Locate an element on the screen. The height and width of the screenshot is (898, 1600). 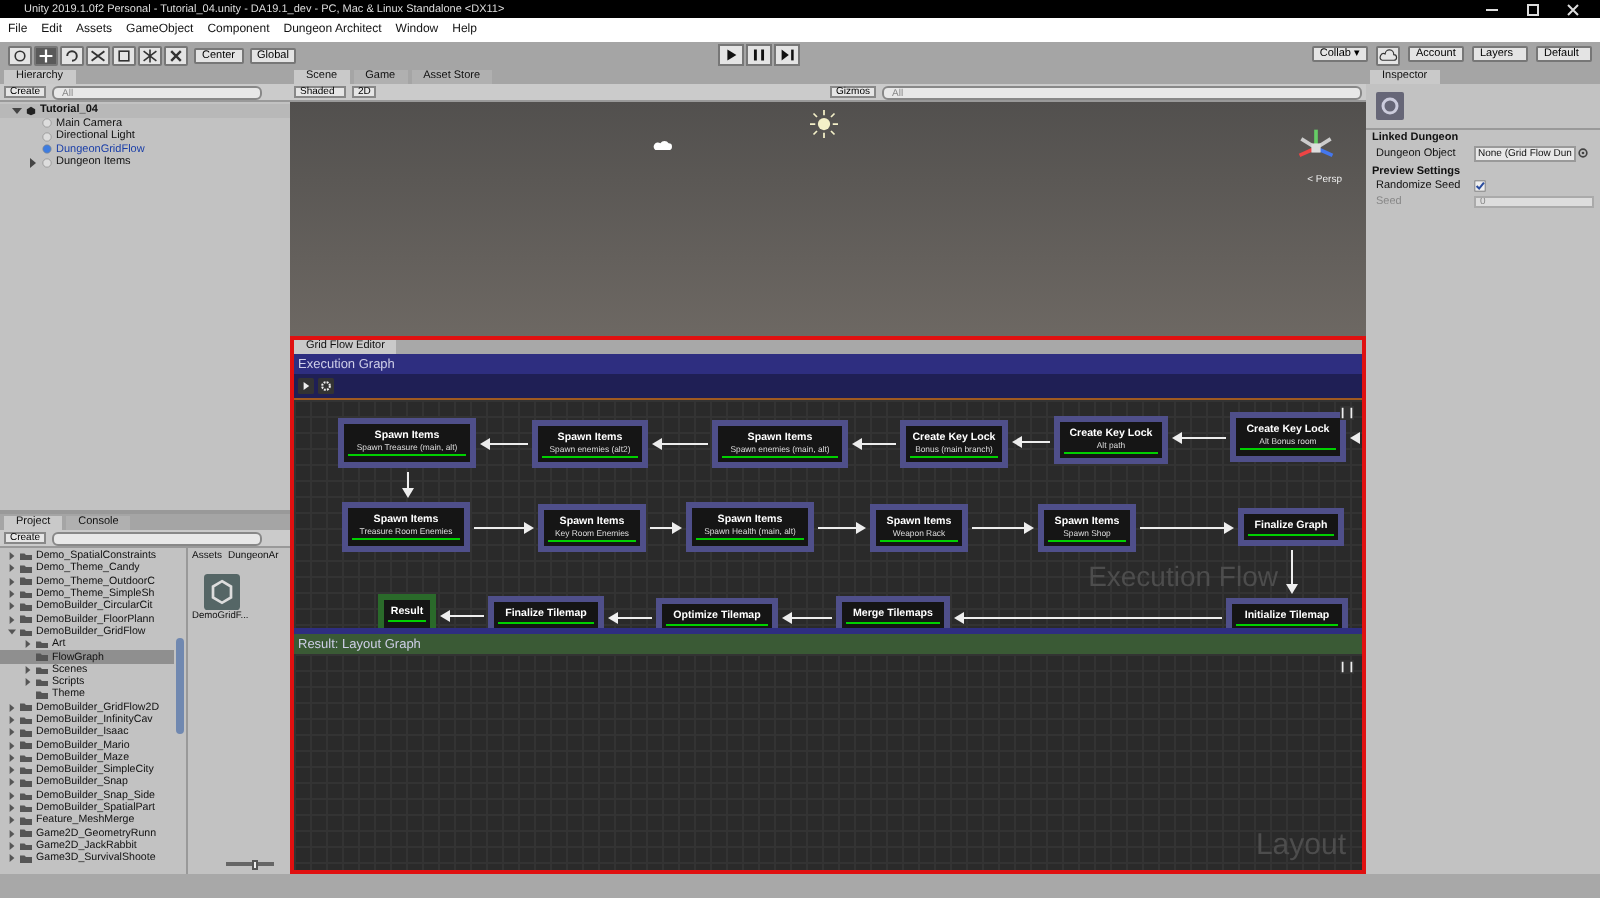
transform-icon is located at coordinates (150, 55).